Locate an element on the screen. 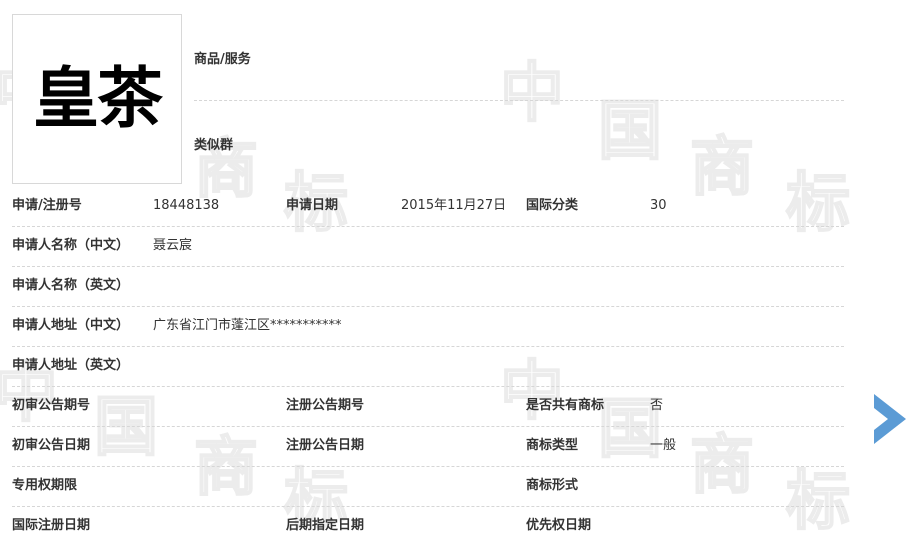 The height and width of the screenshot is (546, 920). apply-date-label: 申请日期 is located at coordinates (312, 205).